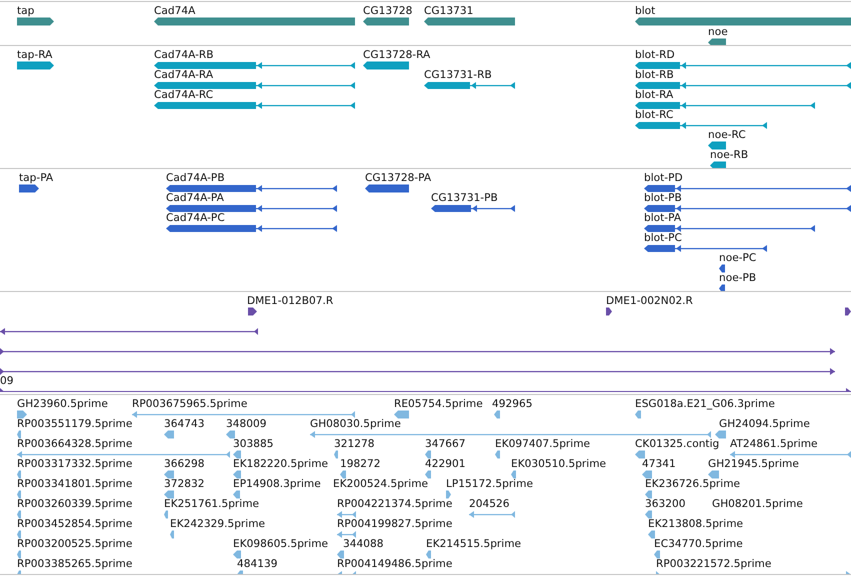 This screenshot has height=581, width=851. Describe the element at coordinates (195, 198) in the screenshot. I see `protein-label: Cad74A-PA` at that location.